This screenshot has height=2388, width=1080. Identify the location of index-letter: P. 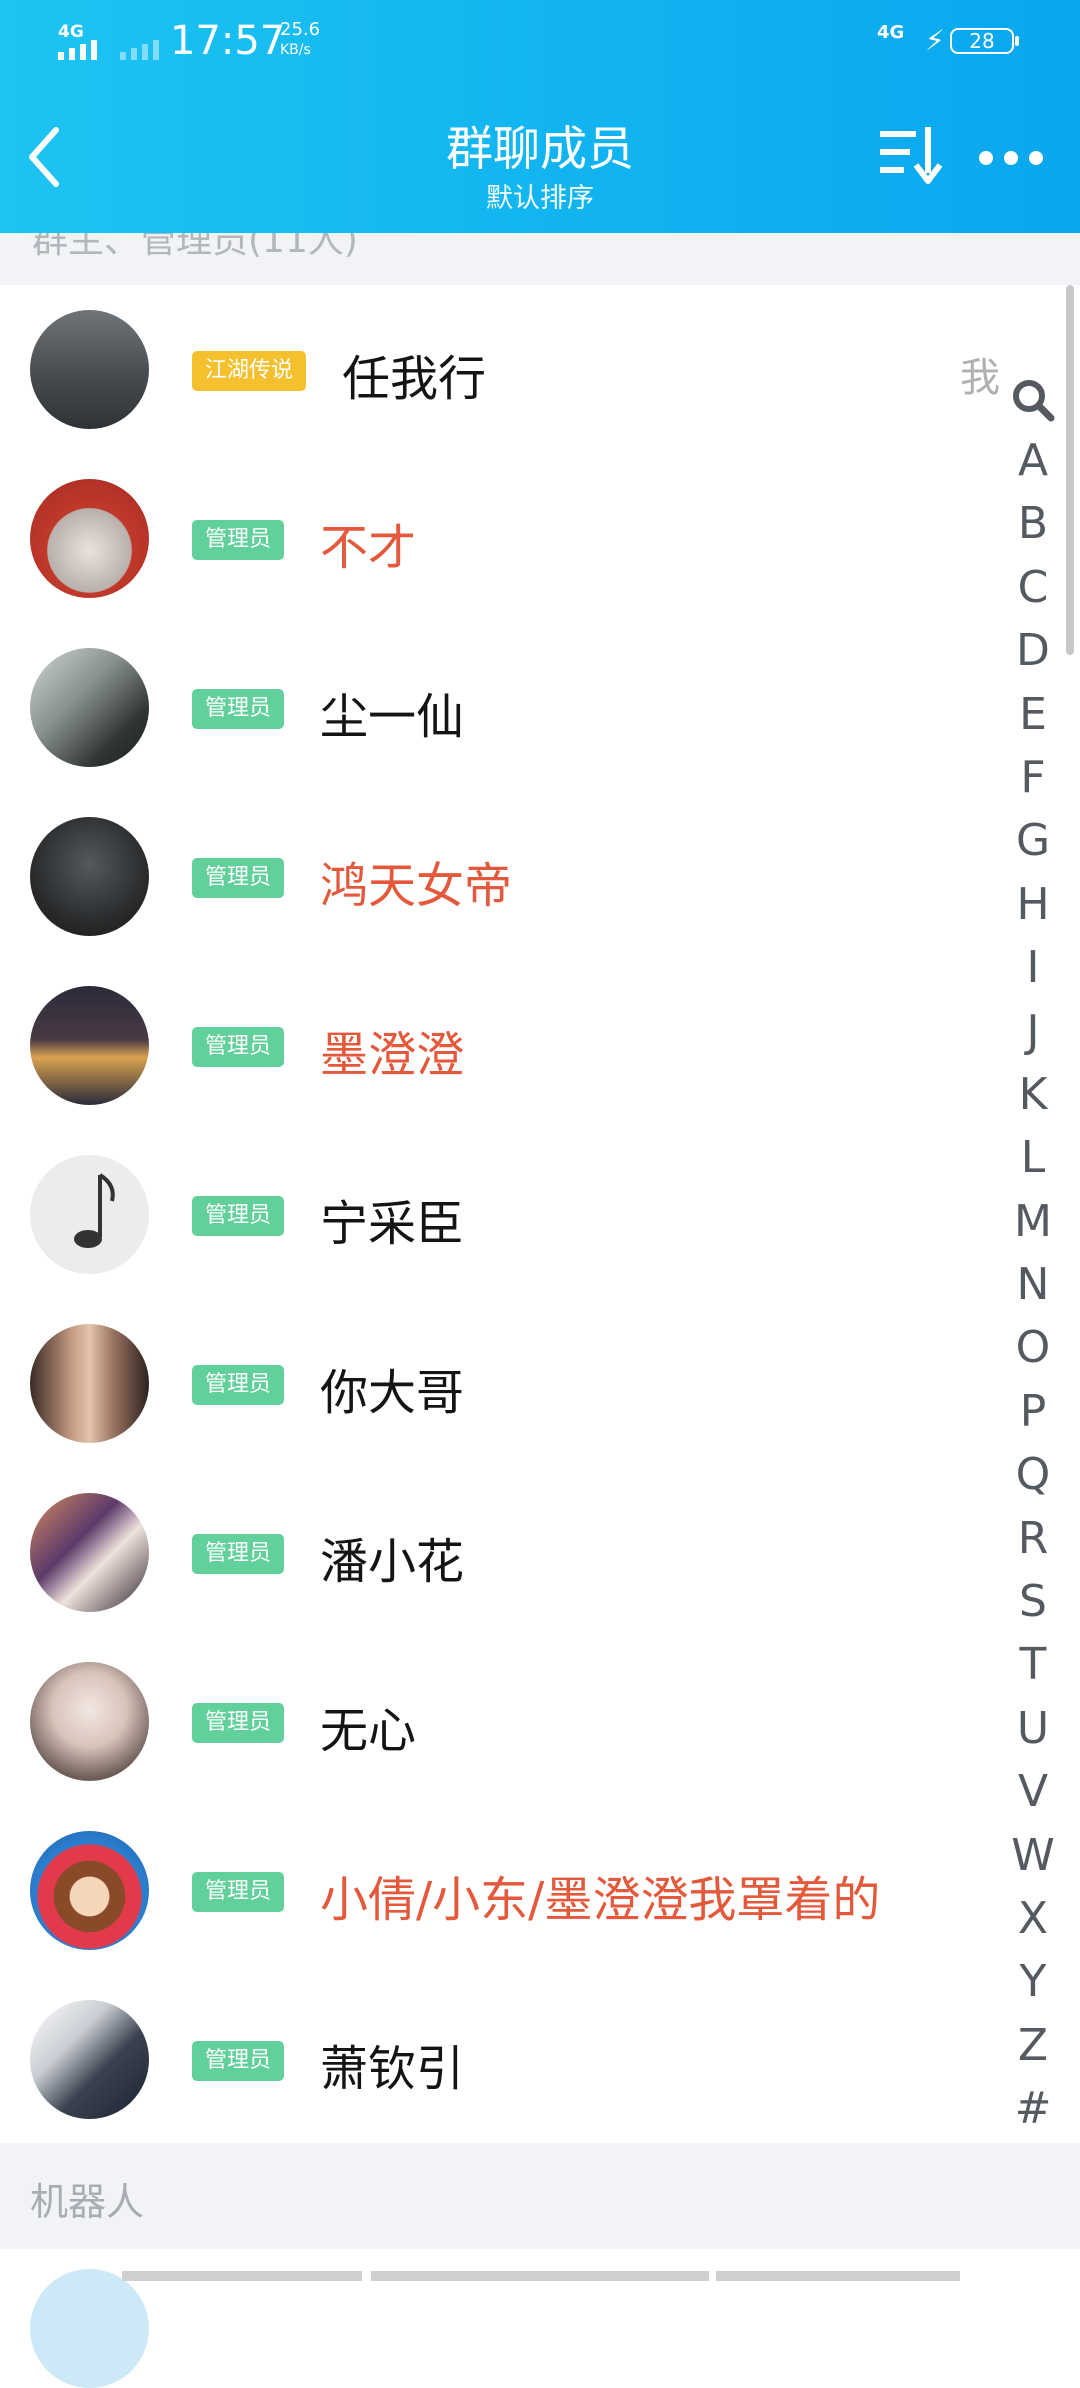
(1033, 1411).